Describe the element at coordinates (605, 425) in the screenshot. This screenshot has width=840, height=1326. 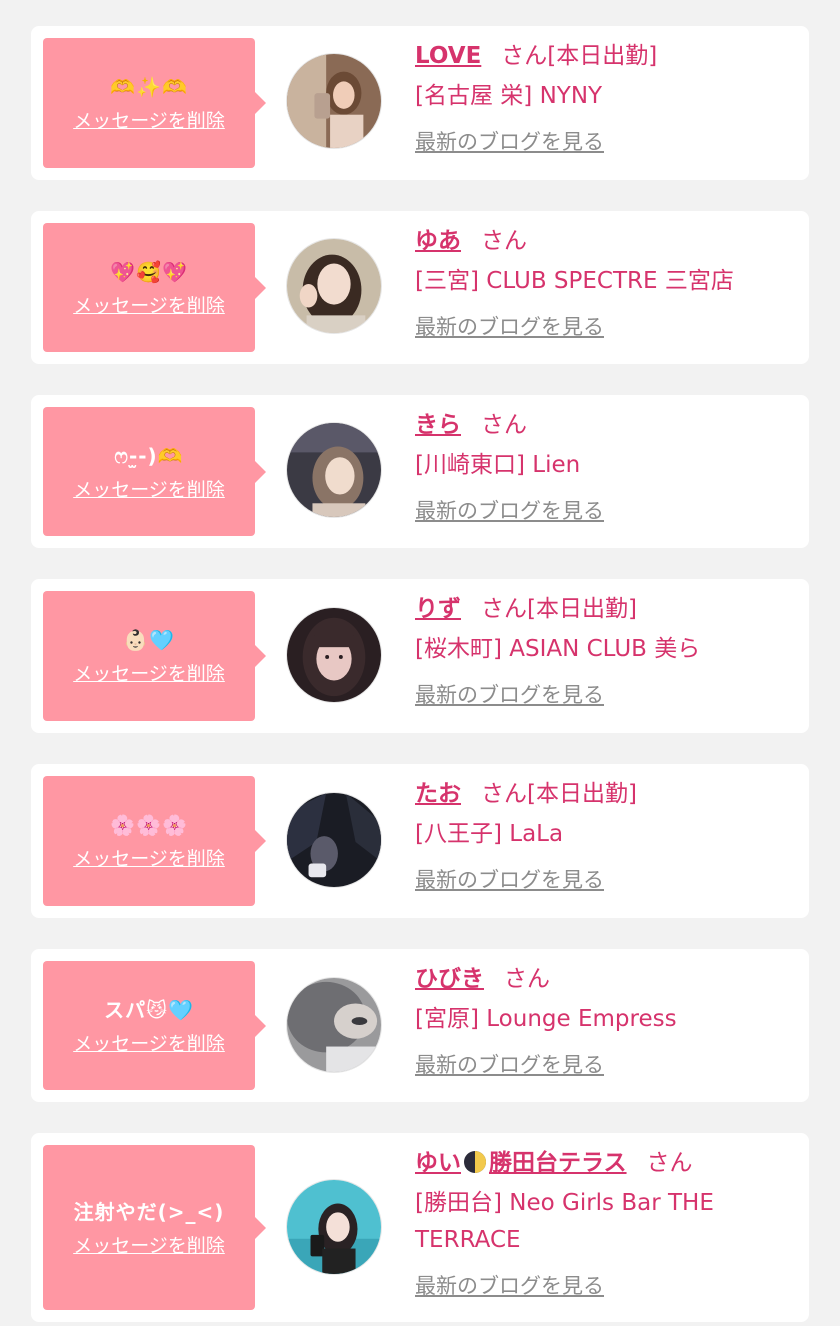
I see `name-row: きら さん` at that location.